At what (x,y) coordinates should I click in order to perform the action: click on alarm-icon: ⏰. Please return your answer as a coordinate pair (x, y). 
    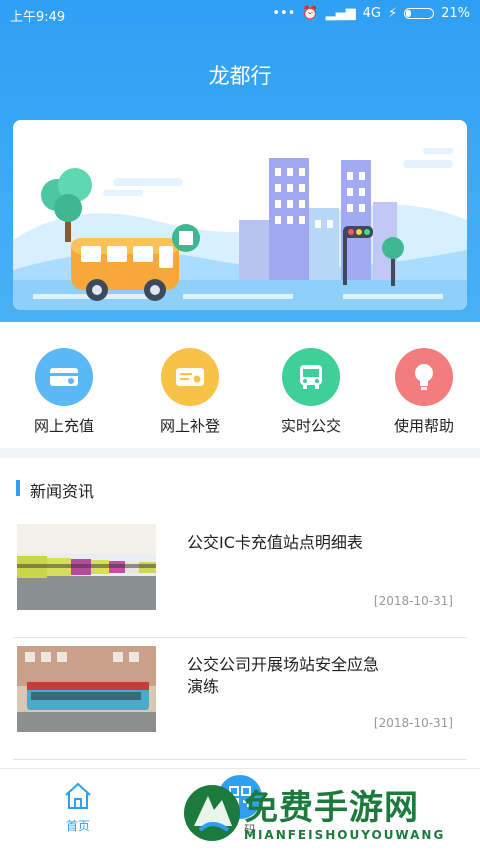
    Looking at the image, I should click on (310, 13).